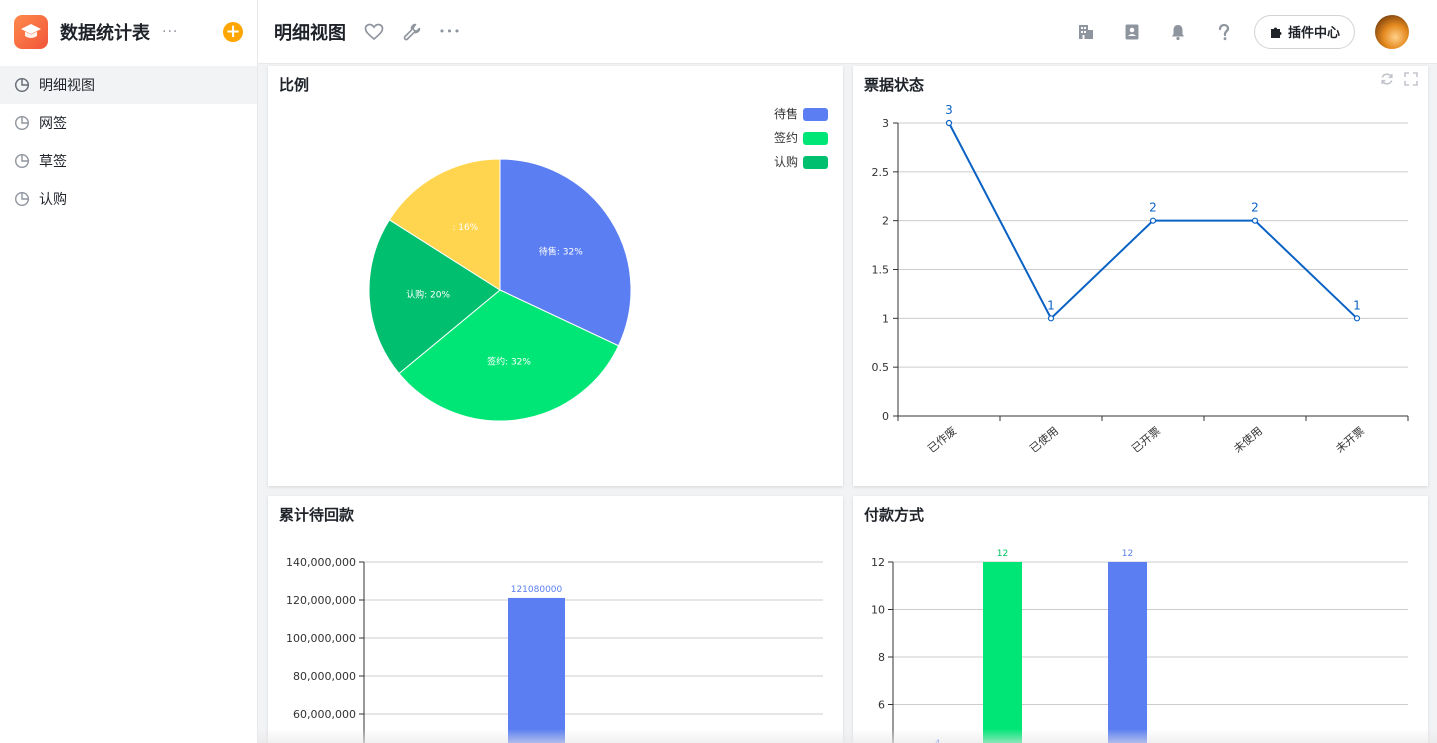 Image resolution: width=1437 pixels, height=743 pixels. I want to click on x-tick-label: 未使用, so click(1248, 439).